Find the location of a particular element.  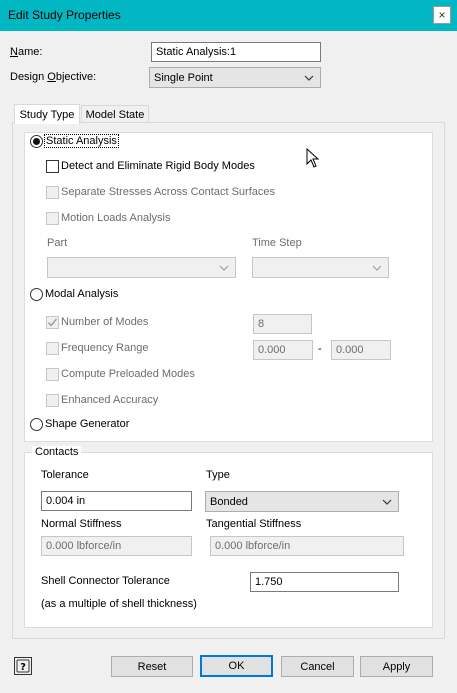

number-of-modes-checkbox is located at coordinates (52, 322).